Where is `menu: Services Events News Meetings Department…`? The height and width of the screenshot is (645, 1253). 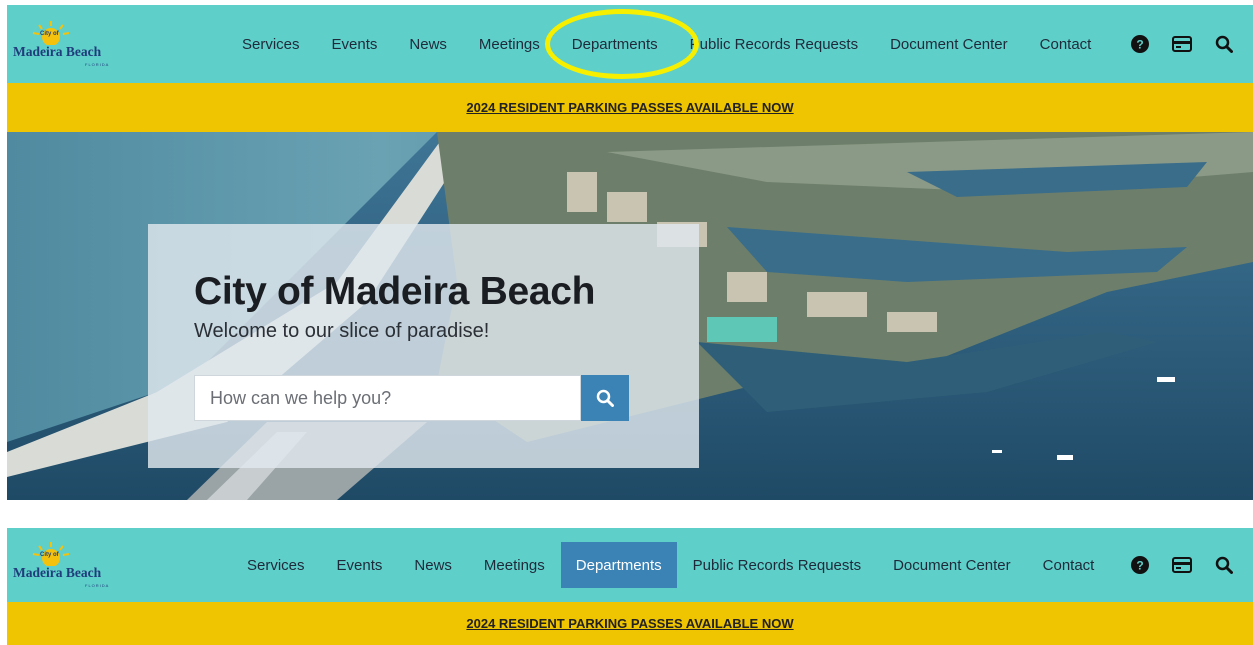 menu: Services Events News Meetings Department… is located at coordinates (670, 565).